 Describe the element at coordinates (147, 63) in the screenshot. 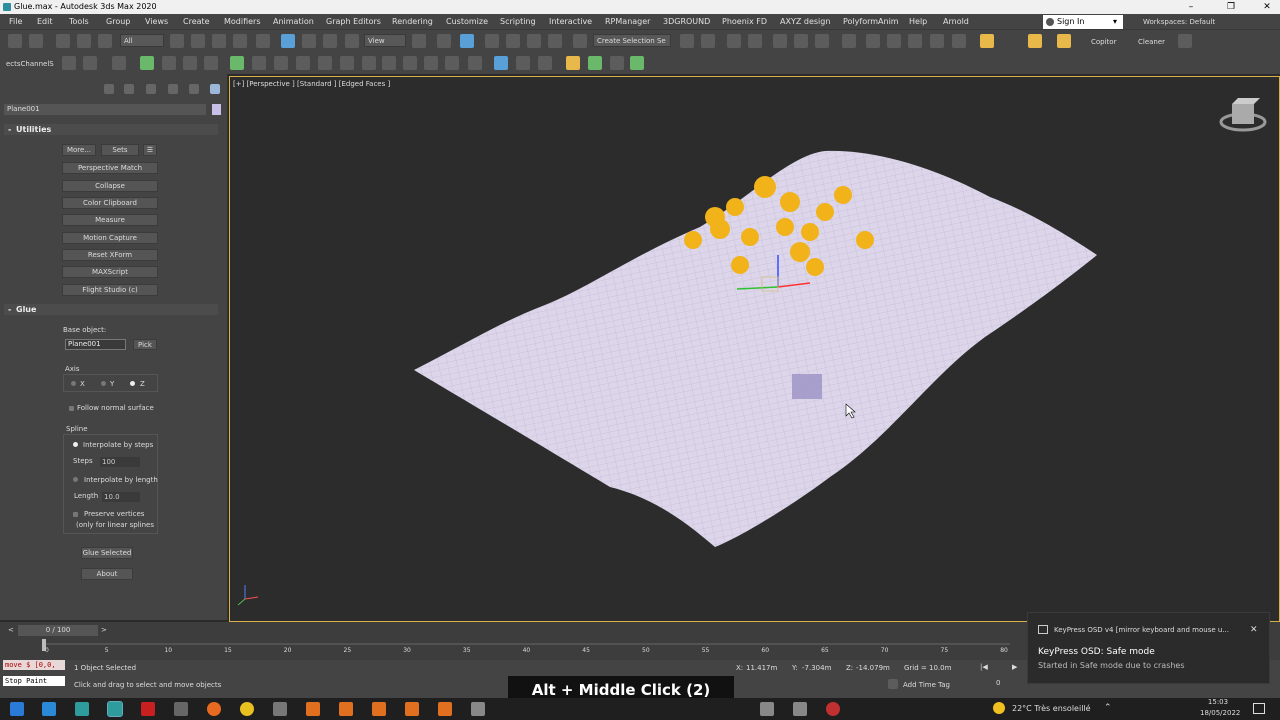

I see `tree-icon` at that location.